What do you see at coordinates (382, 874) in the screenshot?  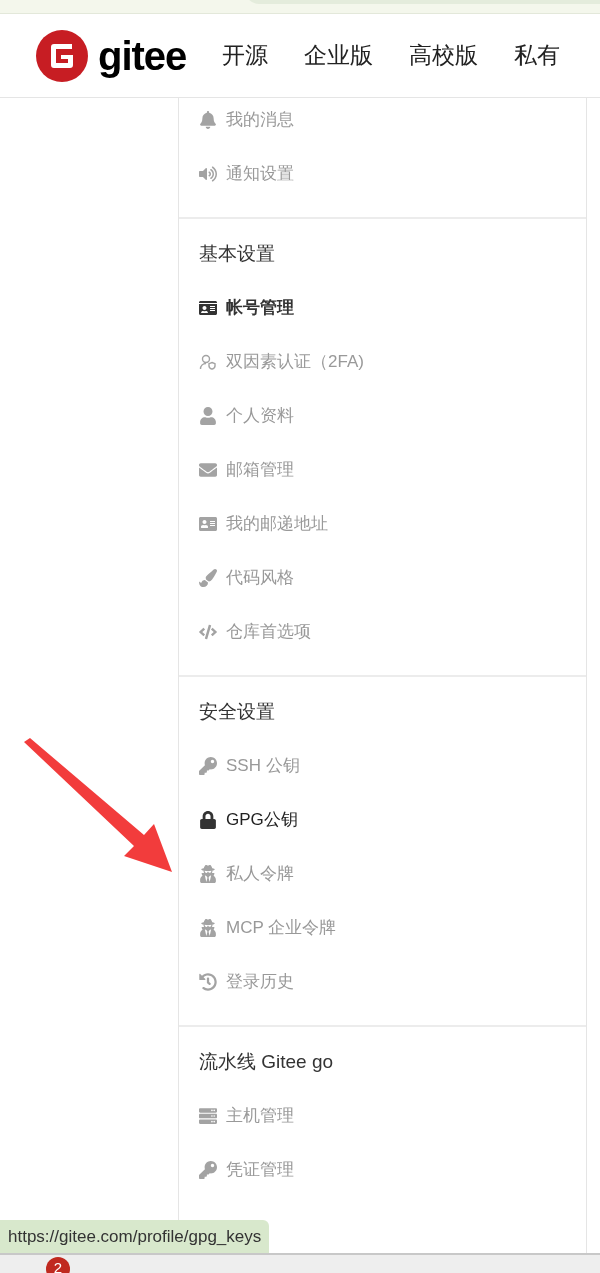 I see `sidebar-item: 私人令牌` at bounding box center [382, 874].